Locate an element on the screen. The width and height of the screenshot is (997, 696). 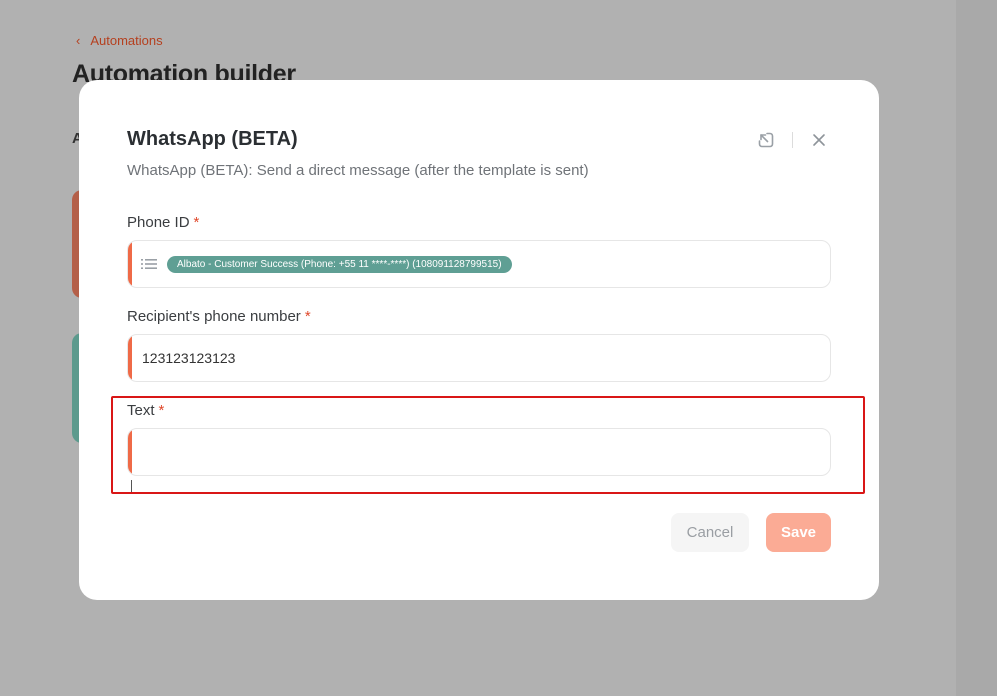
chevron-left-icon: ‹ is located at coordinates (78, 40).